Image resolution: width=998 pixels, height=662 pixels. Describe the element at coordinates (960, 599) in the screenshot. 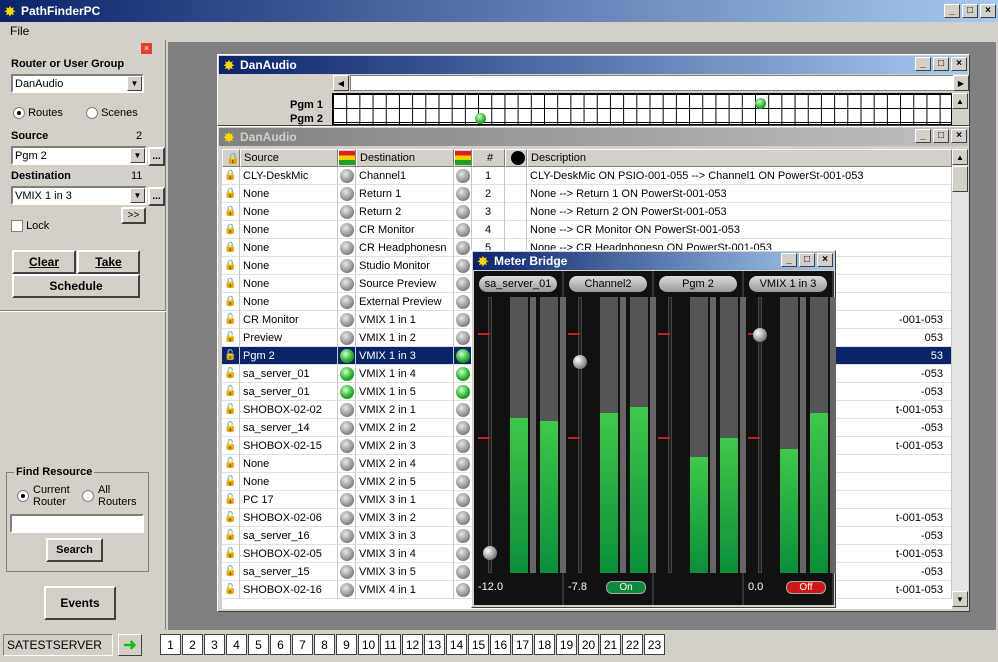

I see `scroll-down-button: ▼` at that location.